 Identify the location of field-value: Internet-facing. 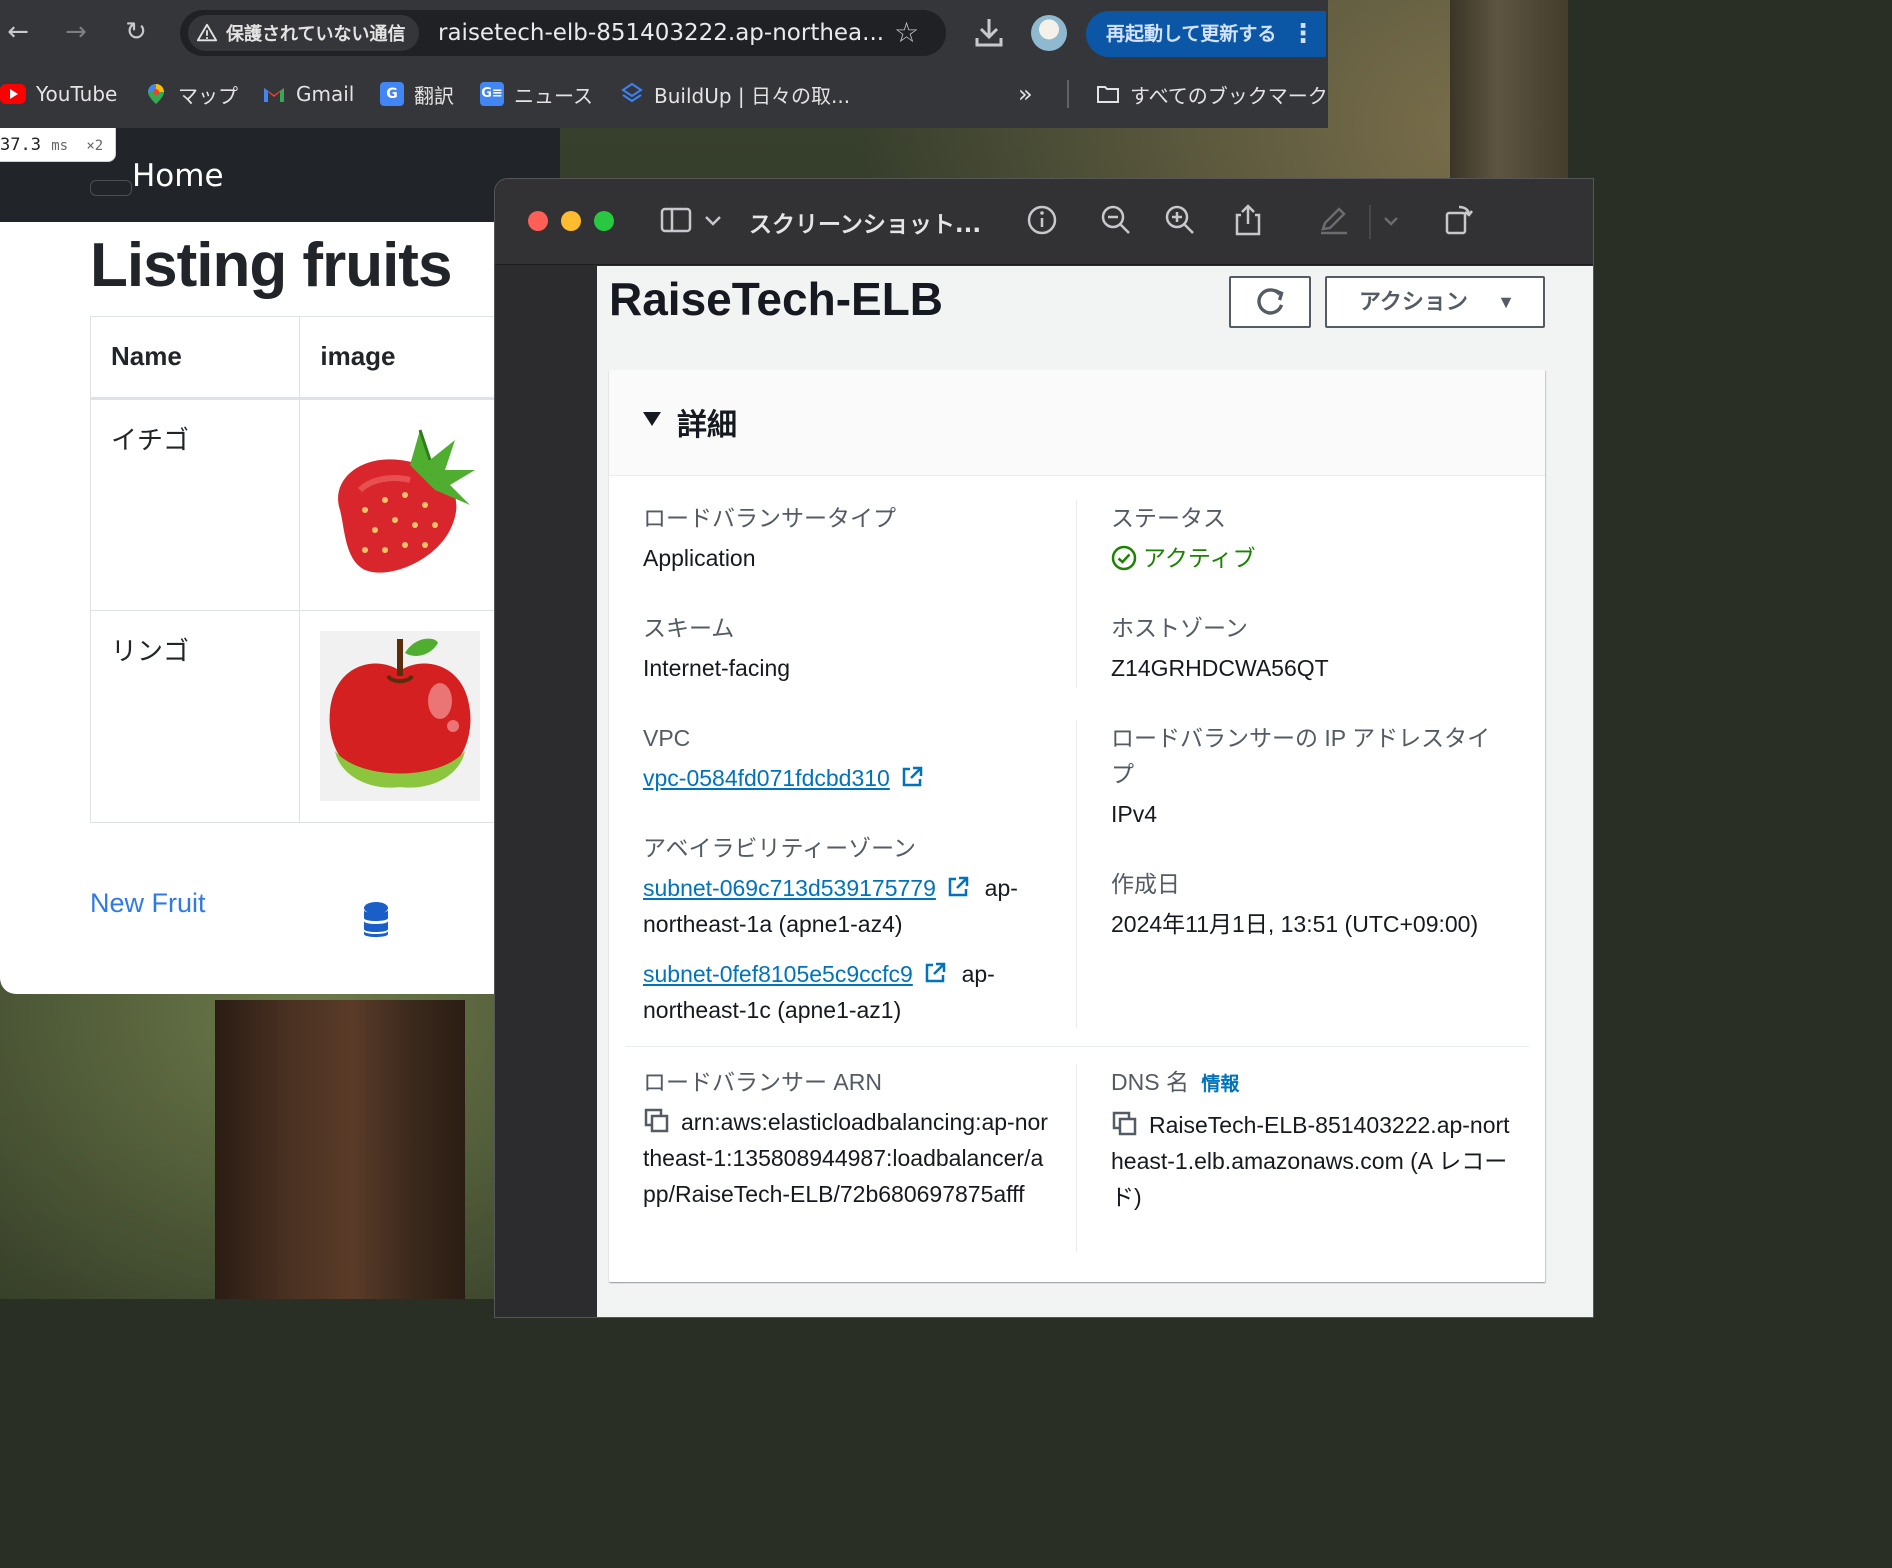
(717, 668).